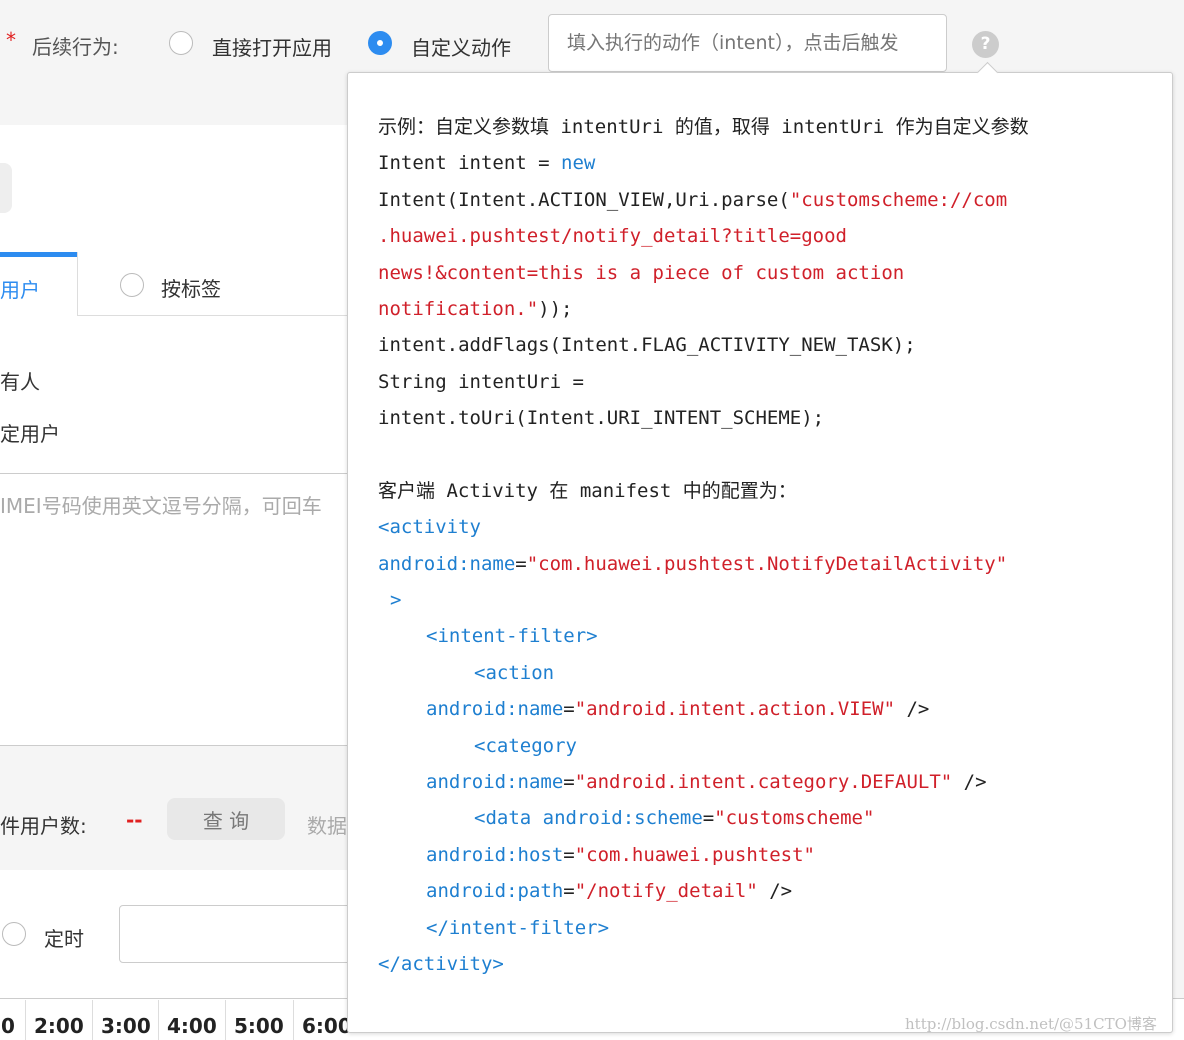 Image resolution: width=1184 pixels, height=1040 pixels. What do you see at coordinates (6, 188) in the screenshot?
I see `input-stub` at bounding box center [6, 188].